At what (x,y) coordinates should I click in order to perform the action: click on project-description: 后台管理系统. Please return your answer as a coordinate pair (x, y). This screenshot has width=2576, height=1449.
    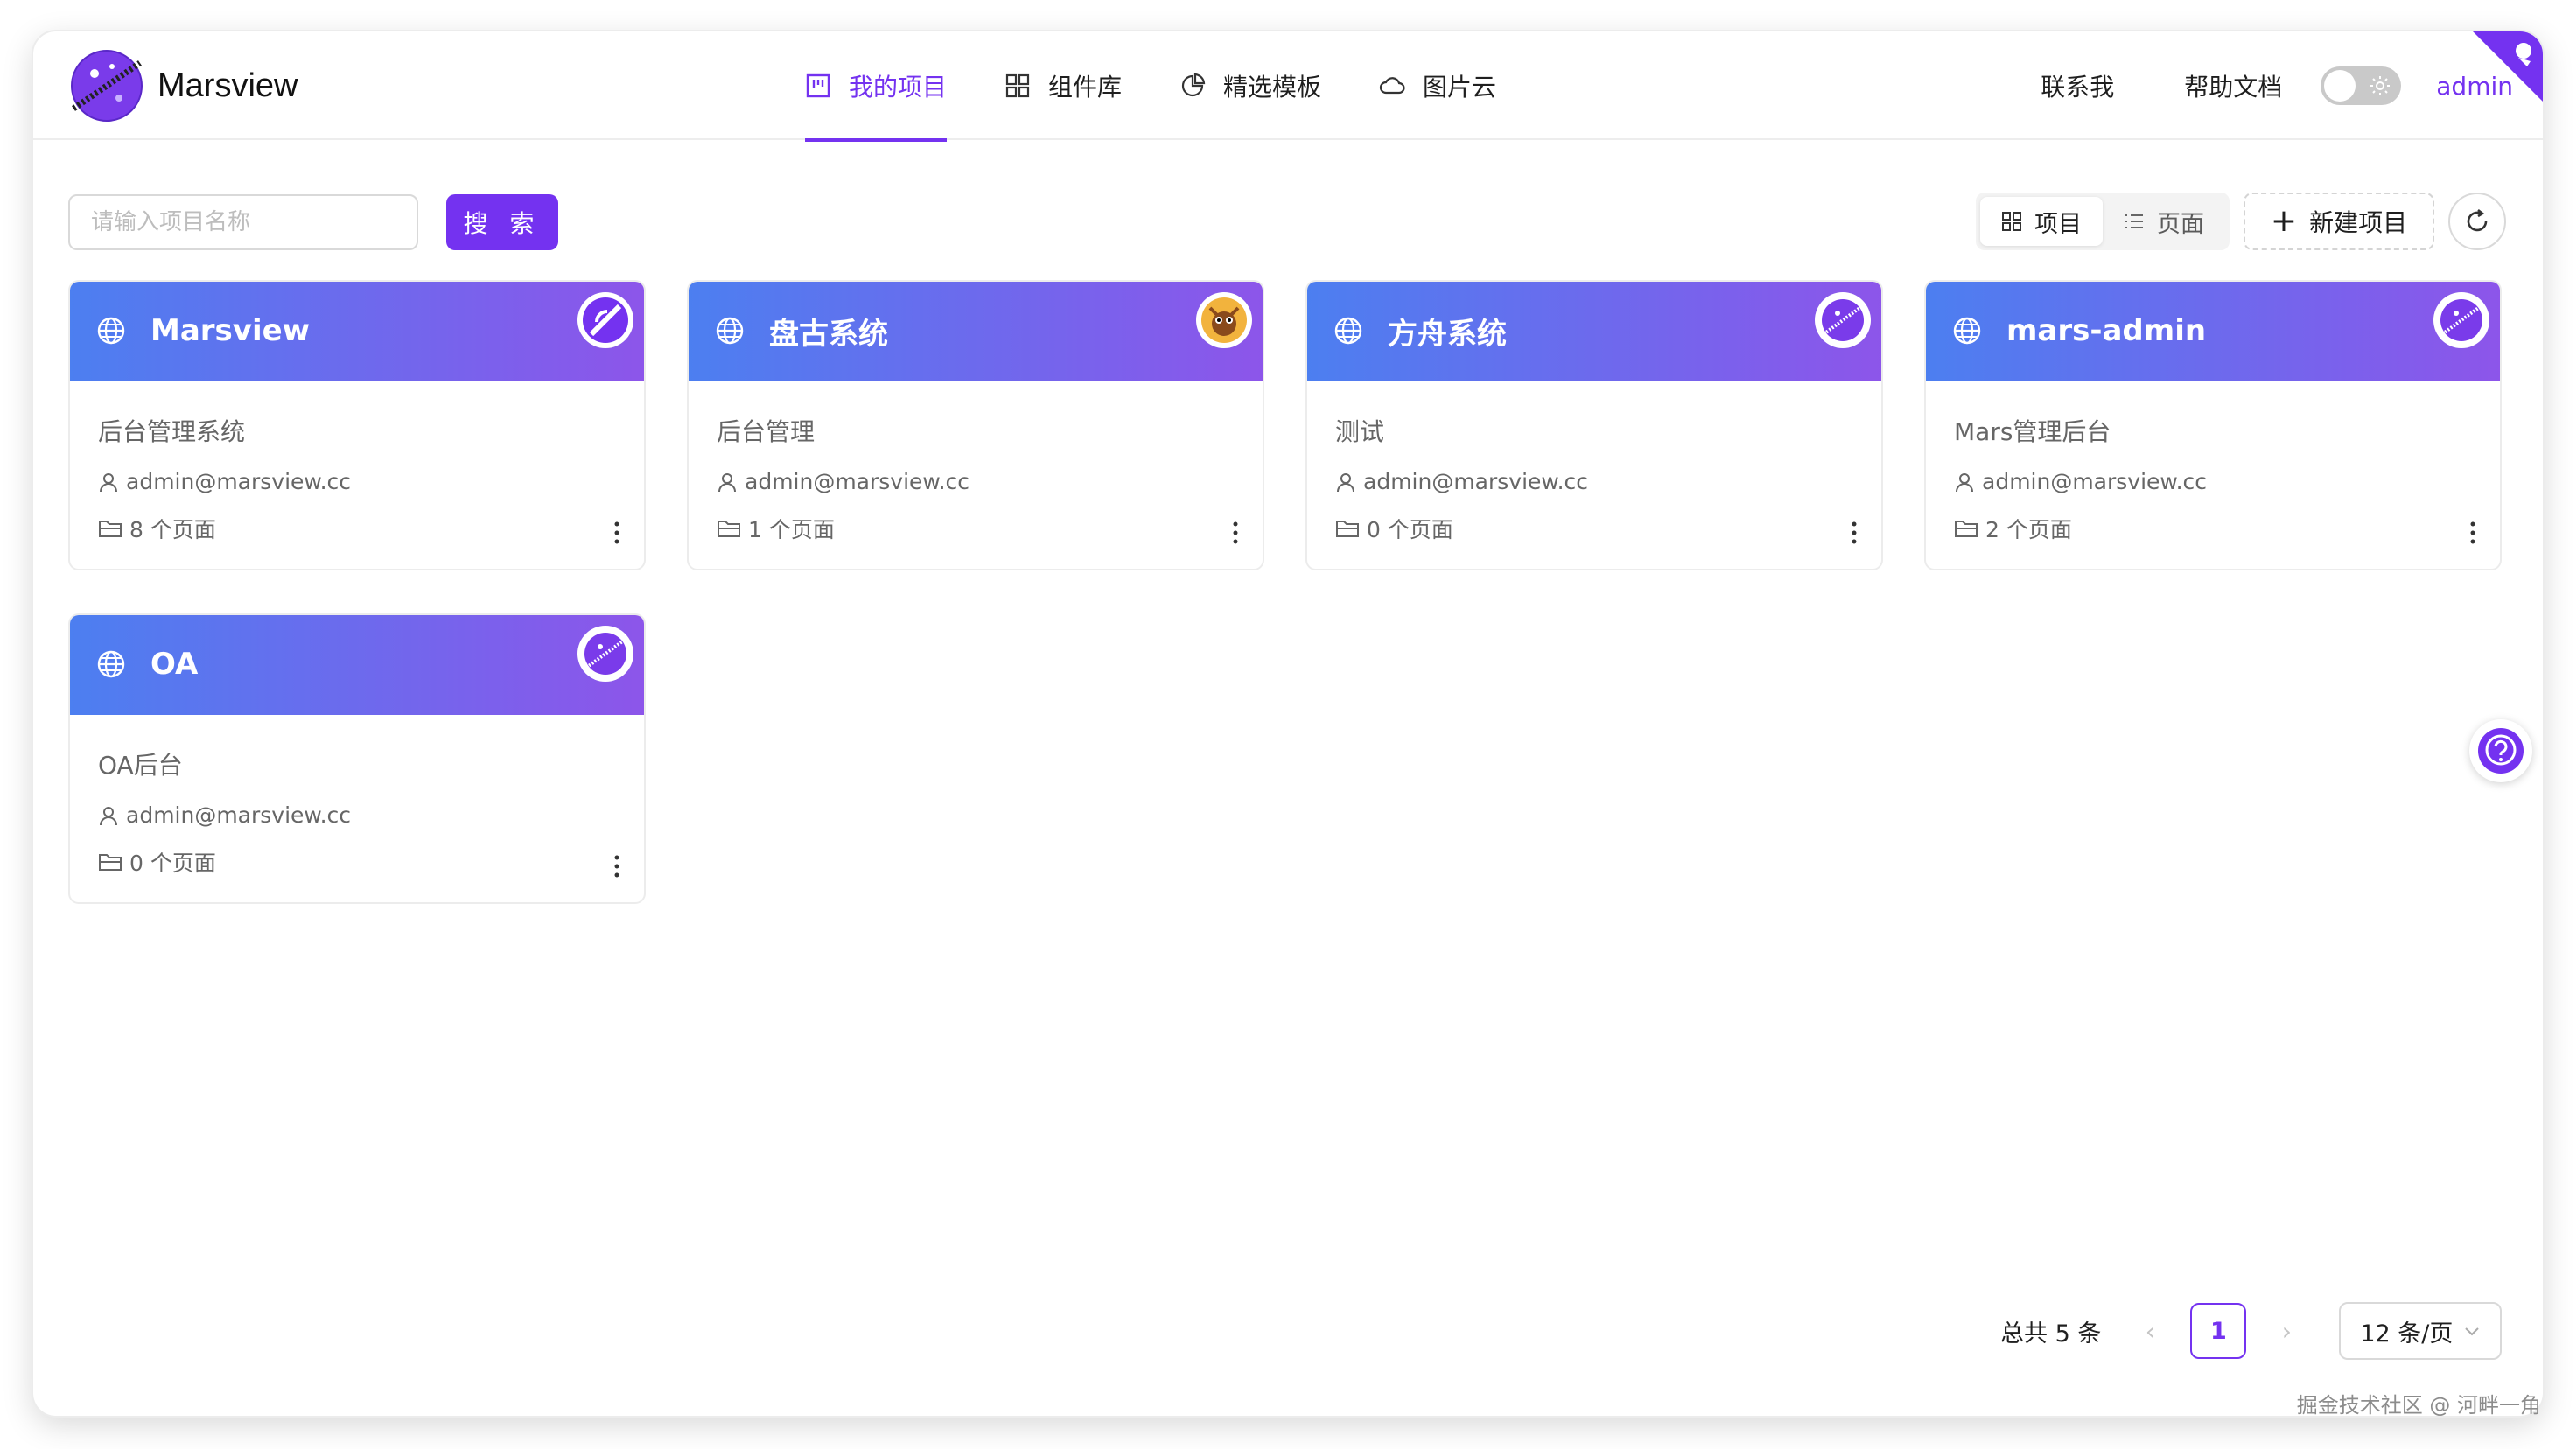
    Looking at the image, I should click on (172, 431).